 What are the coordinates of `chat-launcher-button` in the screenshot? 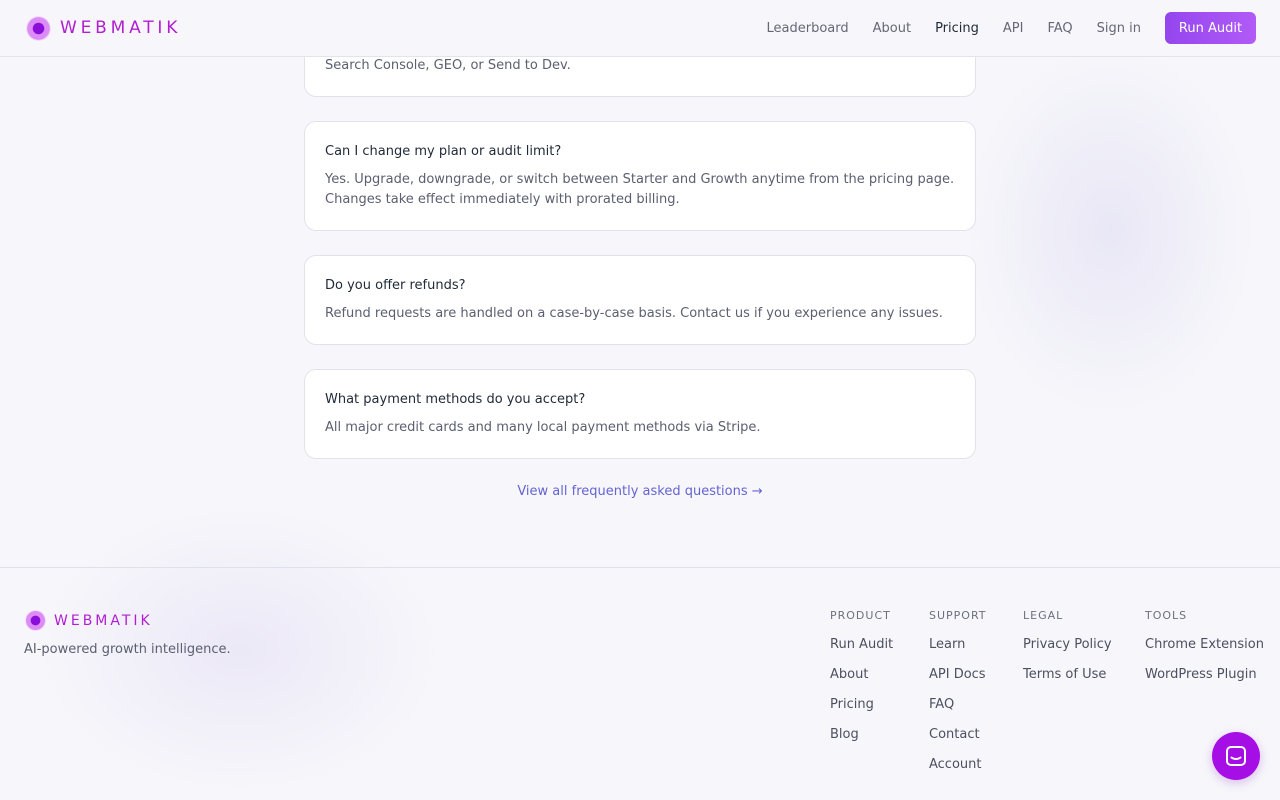 It's located at (1236, 756).